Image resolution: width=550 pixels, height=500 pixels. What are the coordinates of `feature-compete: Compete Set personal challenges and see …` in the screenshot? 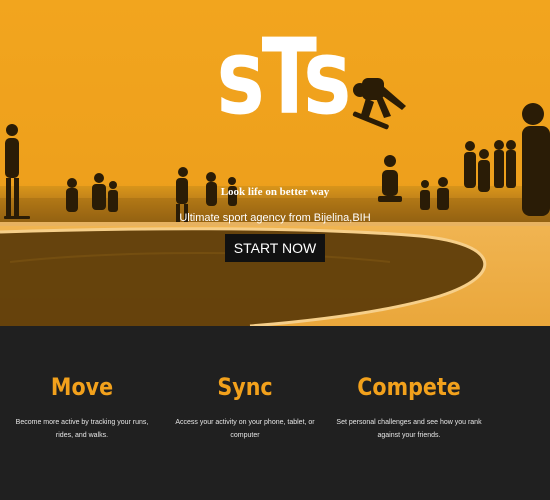 It's located at (409, 407).